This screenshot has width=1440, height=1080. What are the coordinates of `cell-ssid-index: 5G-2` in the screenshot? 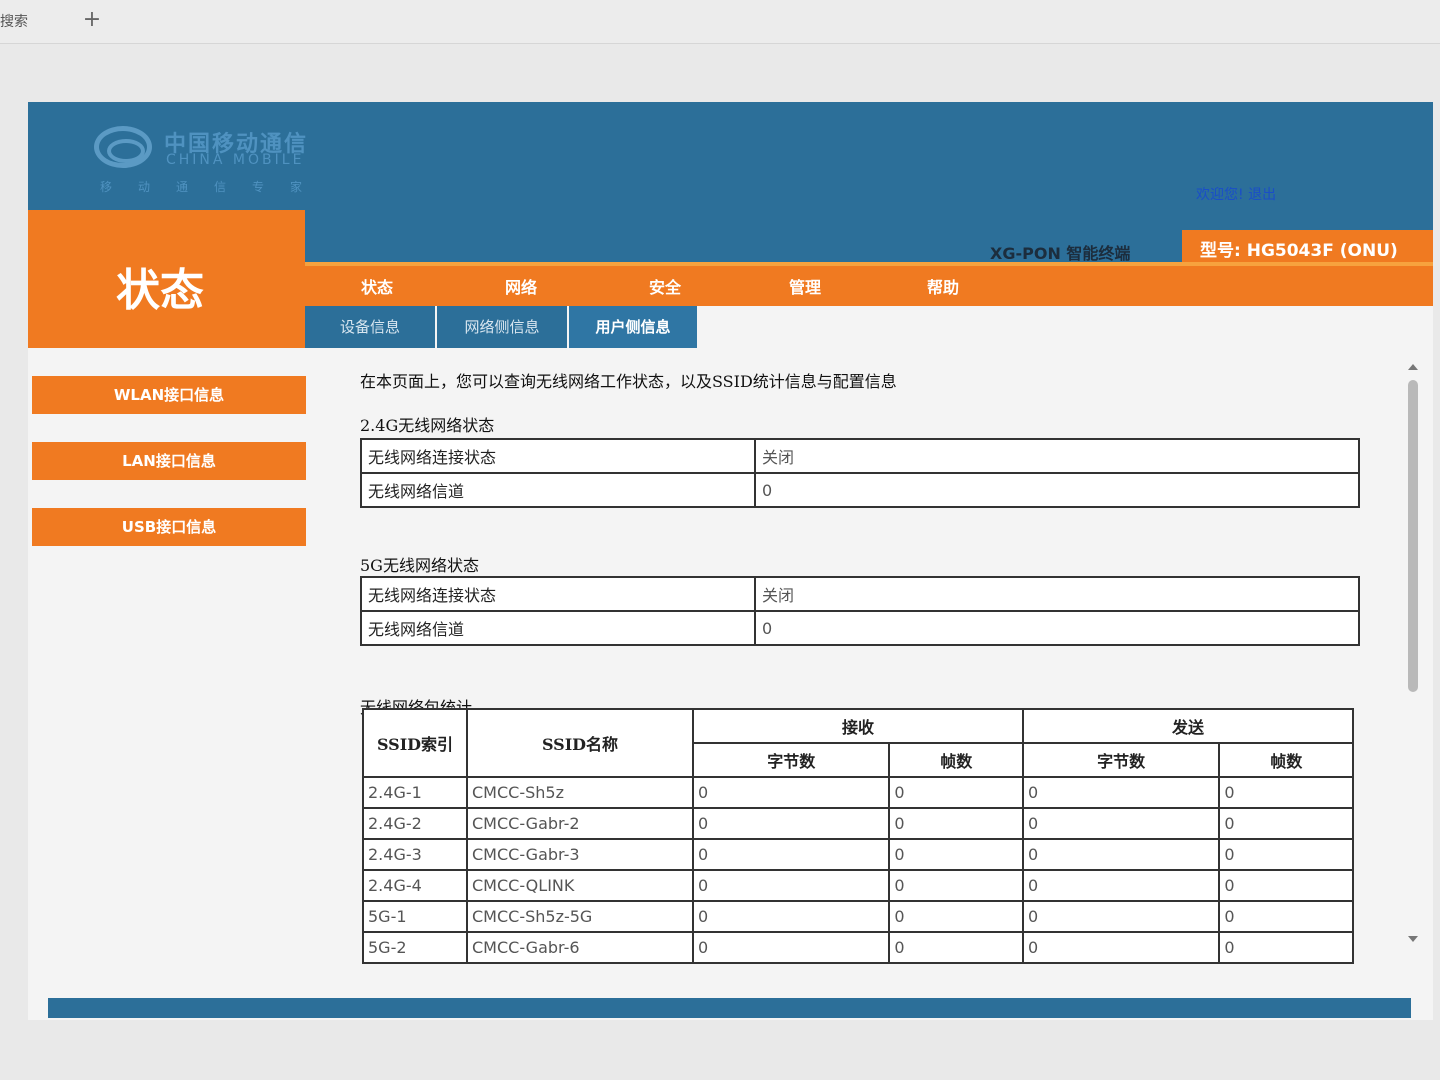 It's located at (415, 947).